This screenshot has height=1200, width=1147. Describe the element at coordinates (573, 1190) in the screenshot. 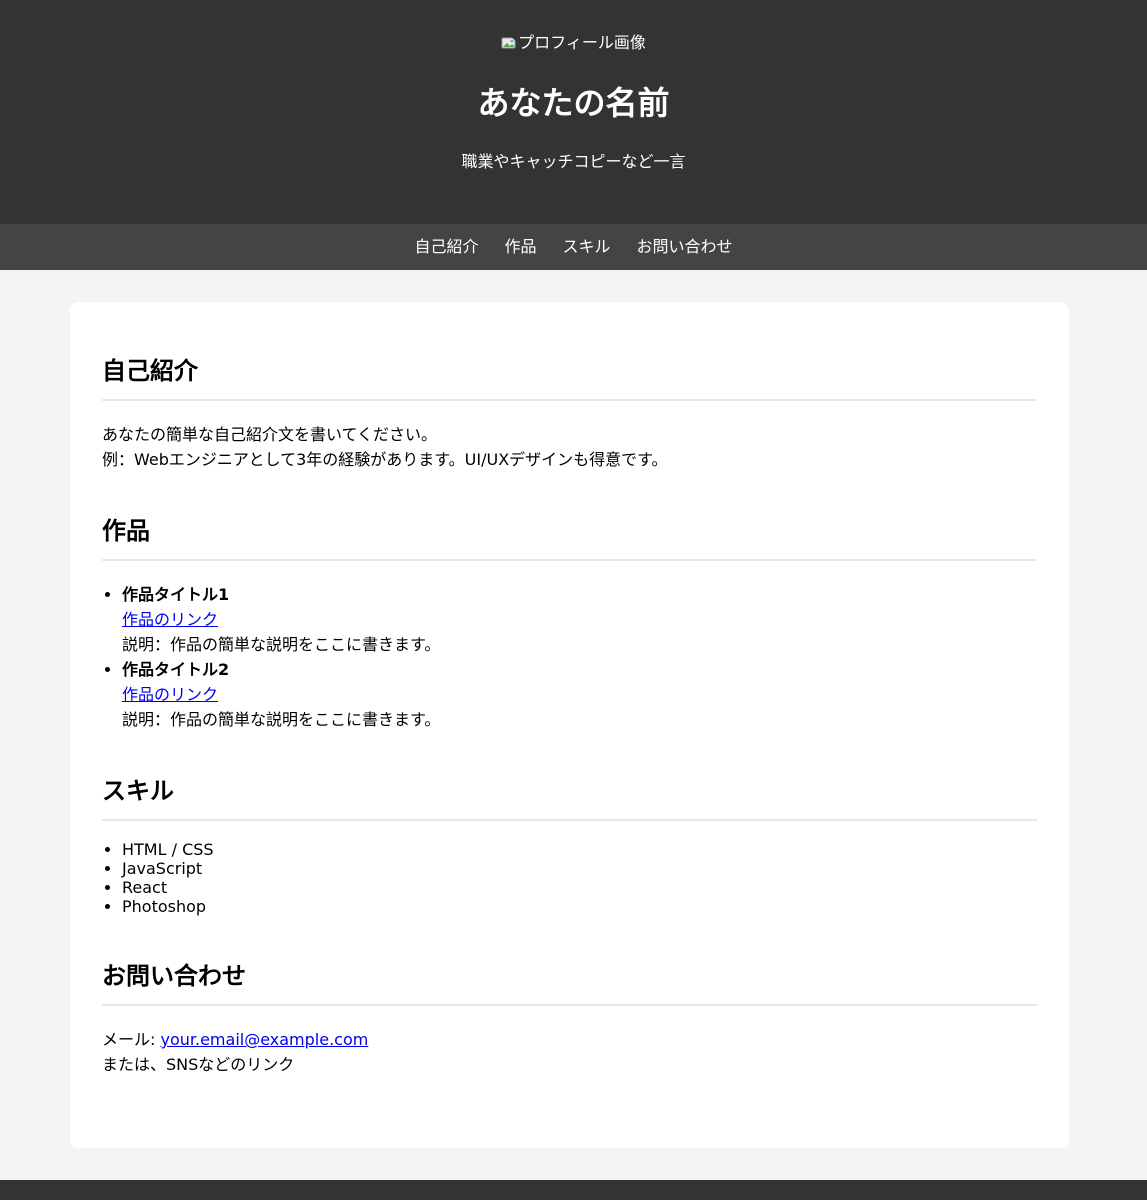

I see `site-footer` at that location.